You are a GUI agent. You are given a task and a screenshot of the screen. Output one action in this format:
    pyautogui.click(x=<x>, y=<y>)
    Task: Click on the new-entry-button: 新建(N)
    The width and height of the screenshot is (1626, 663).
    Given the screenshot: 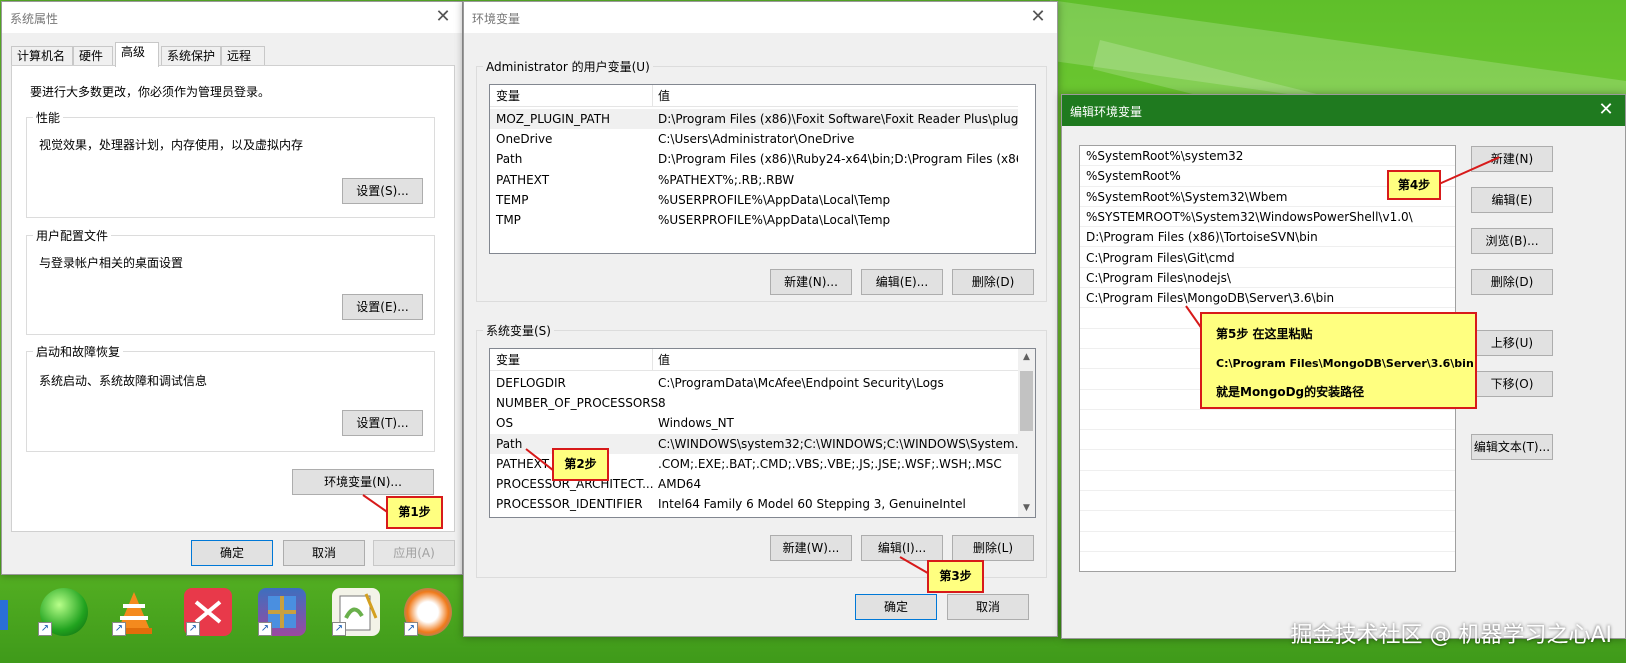 What is the action you would take?
    pyautogui.click(x=1512, y=159)
    